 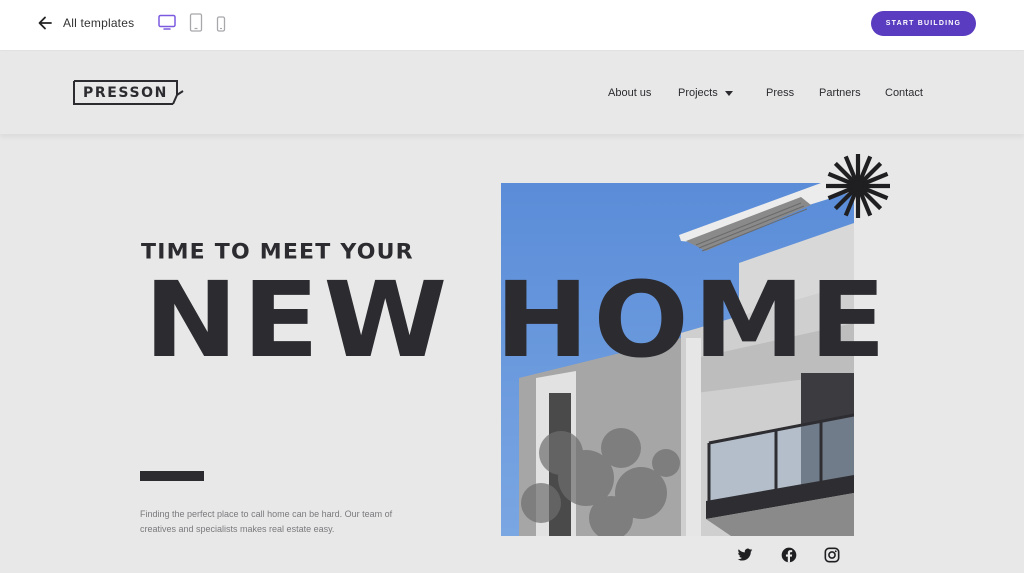 I want to click on logo-text: PRESSON, so click(x=125, y=93).